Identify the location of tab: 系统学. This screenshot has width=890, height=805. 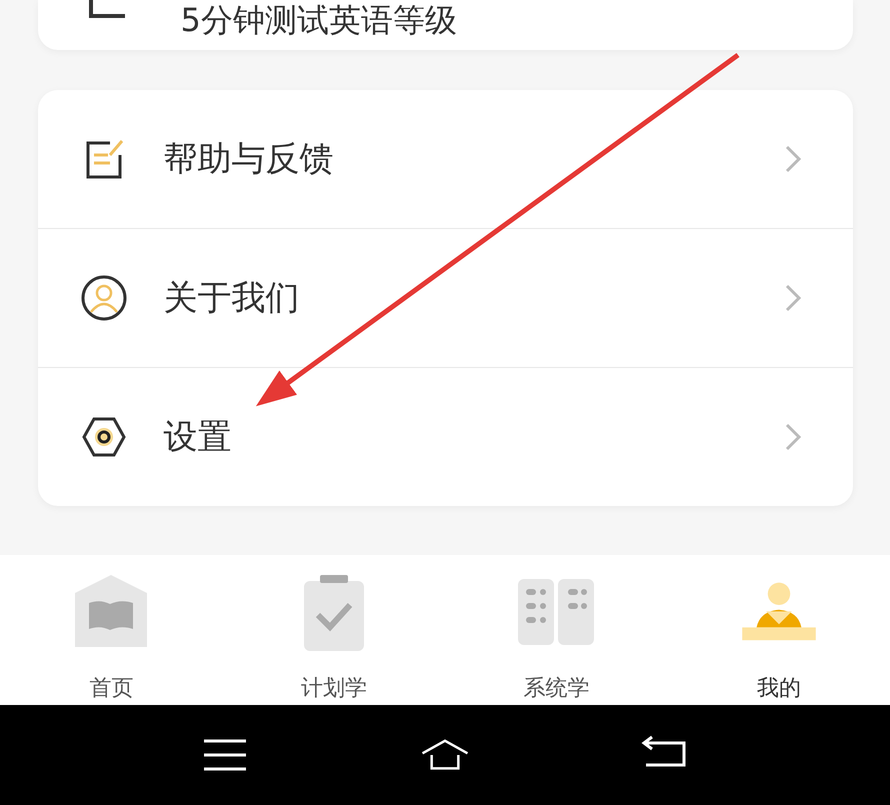
(556, 630).